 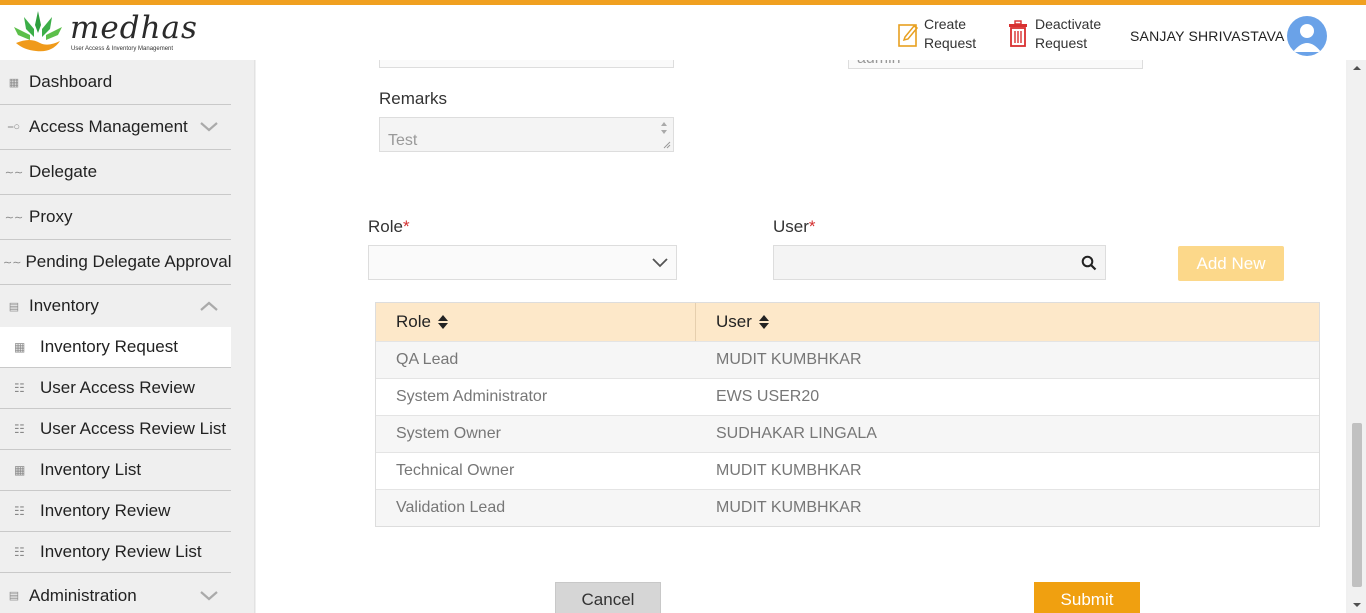 I want to click on column-header-role: Role, so click(x=422, y=322).